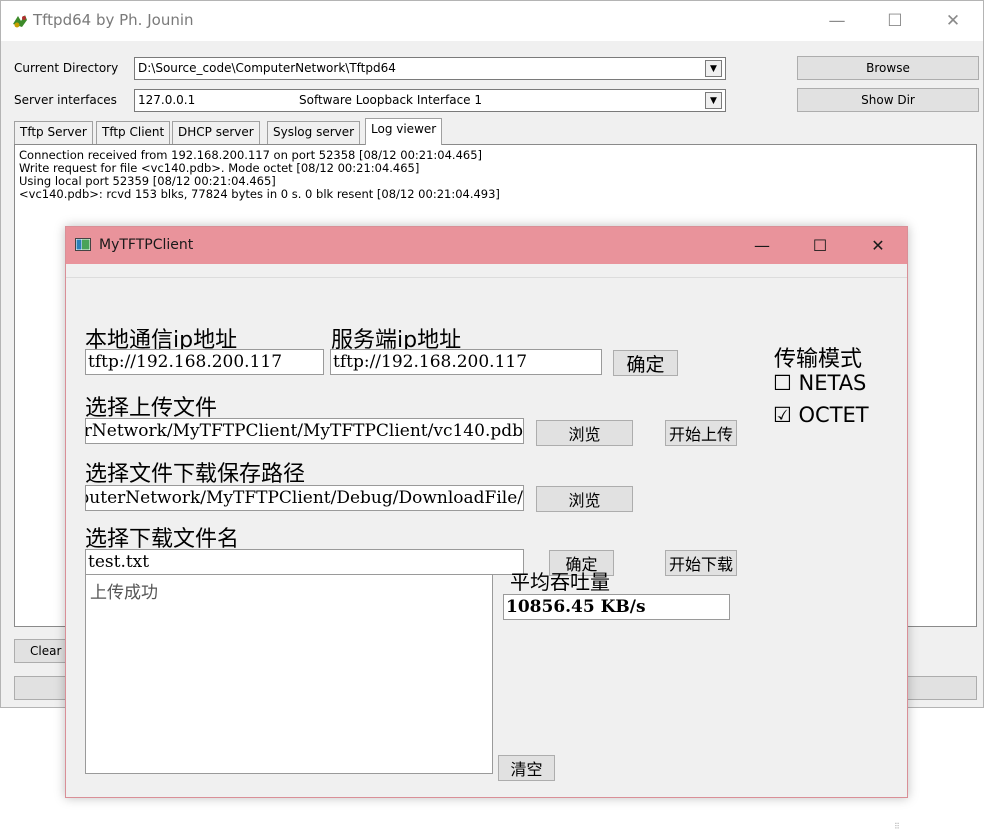 The width and height of the screenshot is (984, 832). What do you see at coordinates (404, 131) in the screenshot?
I see `tab-log-viewer: Log viewer` at bounding box center [404, 131].